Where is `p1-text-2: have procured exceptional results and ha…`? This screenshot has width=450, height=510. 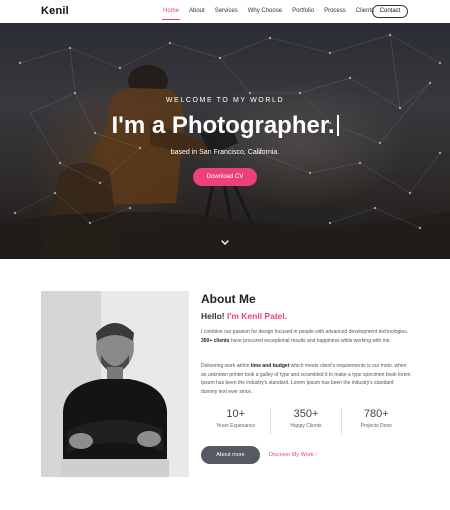 p1-text-2: have procured exceptional results and ha… is located at coordinates (310, 340).